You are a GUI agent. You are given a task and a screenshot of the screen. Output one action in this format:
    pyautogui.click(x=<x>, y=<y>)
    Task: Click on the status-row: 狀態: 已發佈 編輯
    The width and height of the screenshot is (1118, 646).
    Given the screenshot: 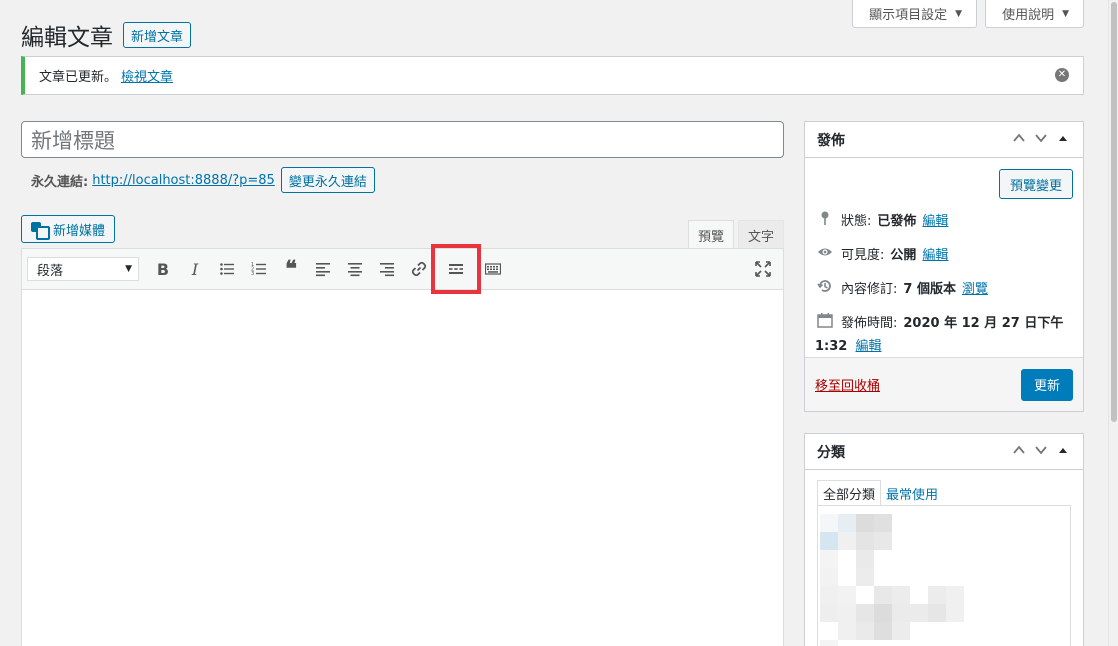 What is the action you would take?
    pyautogui.click(x=944, y=227)
    